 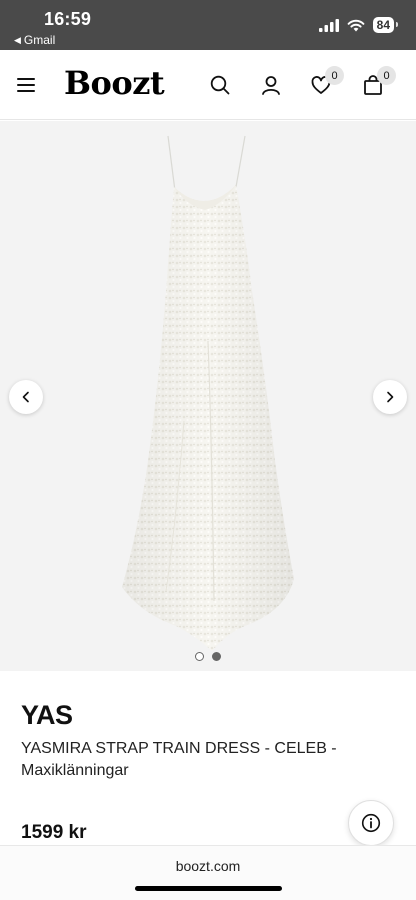 I want to click on battery-icon: 84, so click(x=385, y=25).